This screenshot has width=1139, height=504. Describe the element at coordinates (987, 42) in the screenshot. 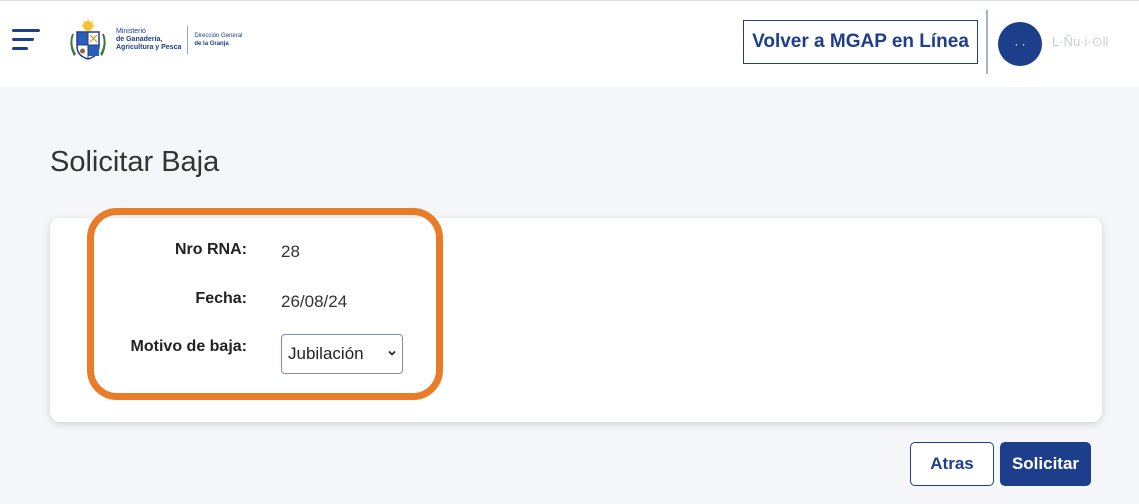

I see `header-divider` at that location.